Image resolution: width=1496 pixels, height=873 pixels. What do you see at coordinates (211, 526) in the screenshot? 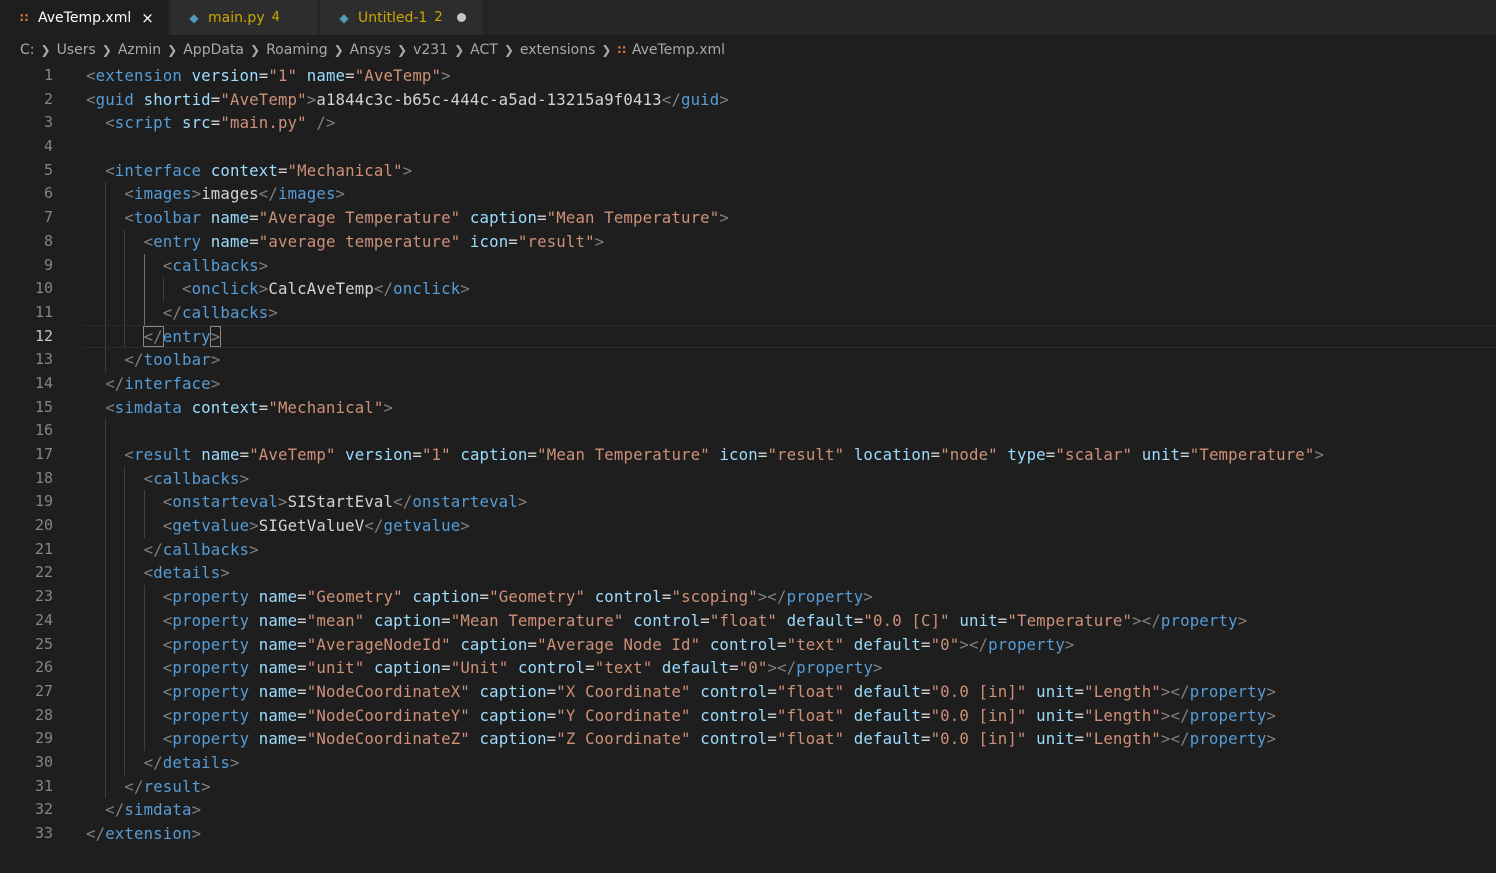
I see `tag-name: getvalue` at bounding box center [211, 526].